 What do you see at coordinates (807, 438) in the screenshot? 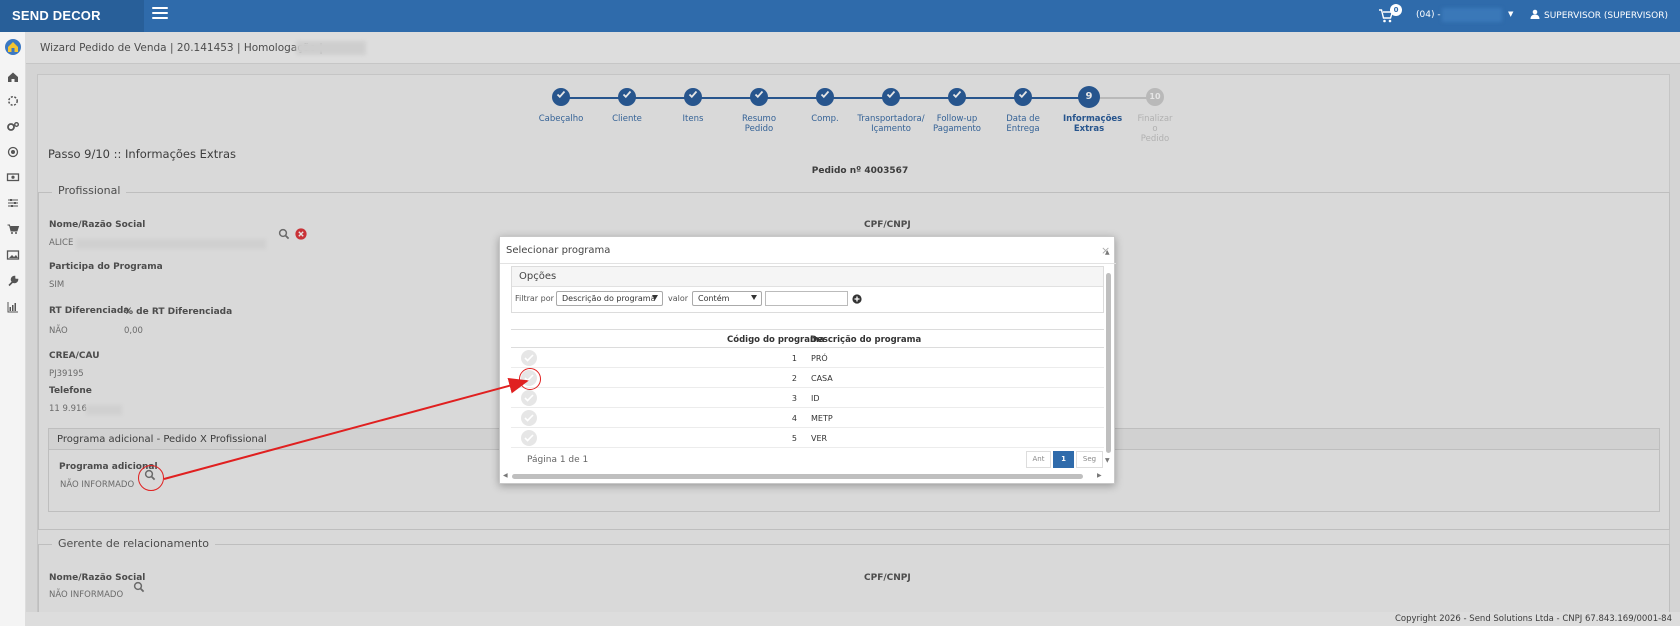
I see `table-row: 5 VER` at bounding box center [807, 438].